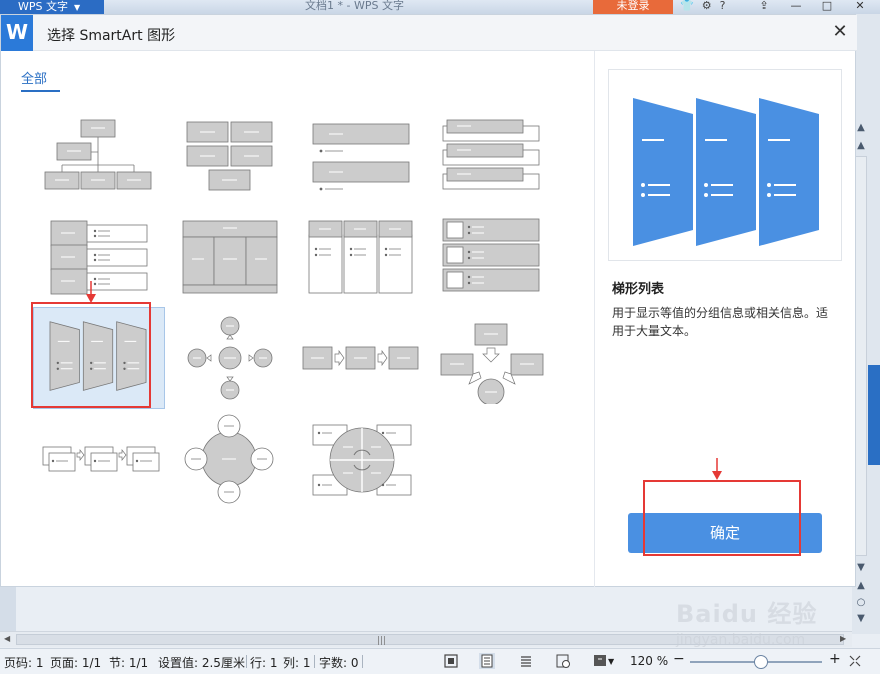 Image resolution: width=880 pixels, height=674 pixels. Describe the element at coordinates (764, 7) in the screenshot. I see `upload-icon: ⇪` at that location.